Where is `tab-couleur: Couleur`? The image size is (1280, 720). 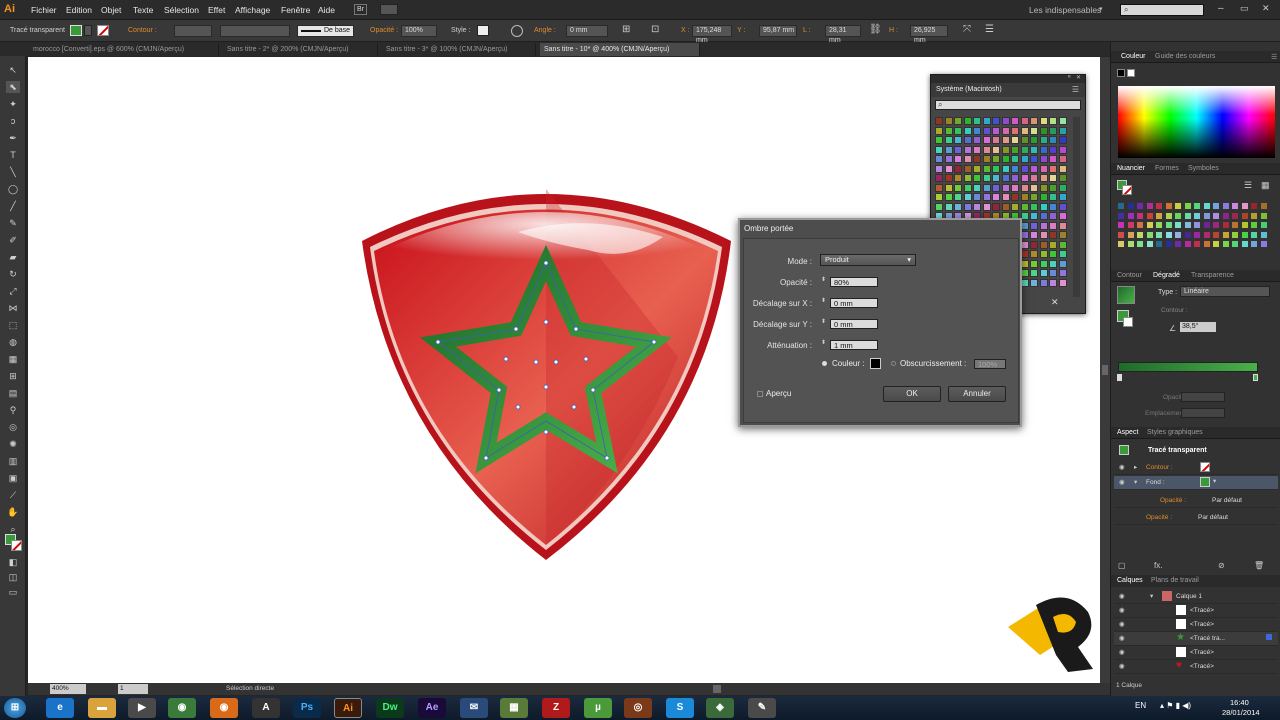
tab-couleur: Couleur is located at coordinates (1133, 56).